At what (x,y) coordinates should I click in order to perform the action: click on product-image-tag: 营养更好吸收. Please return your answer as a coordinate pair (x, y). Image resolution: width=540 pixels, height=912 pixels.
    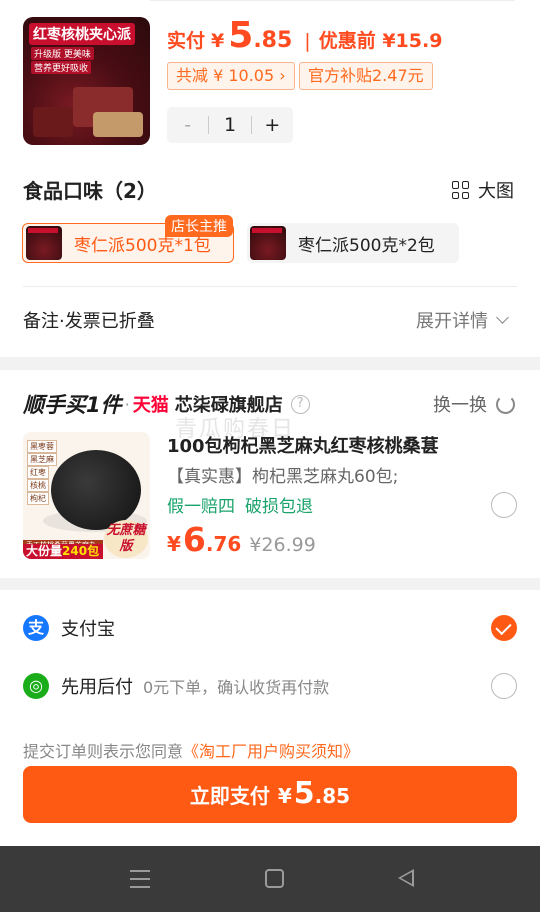
    Looking at the image, I should click on (61, 67).